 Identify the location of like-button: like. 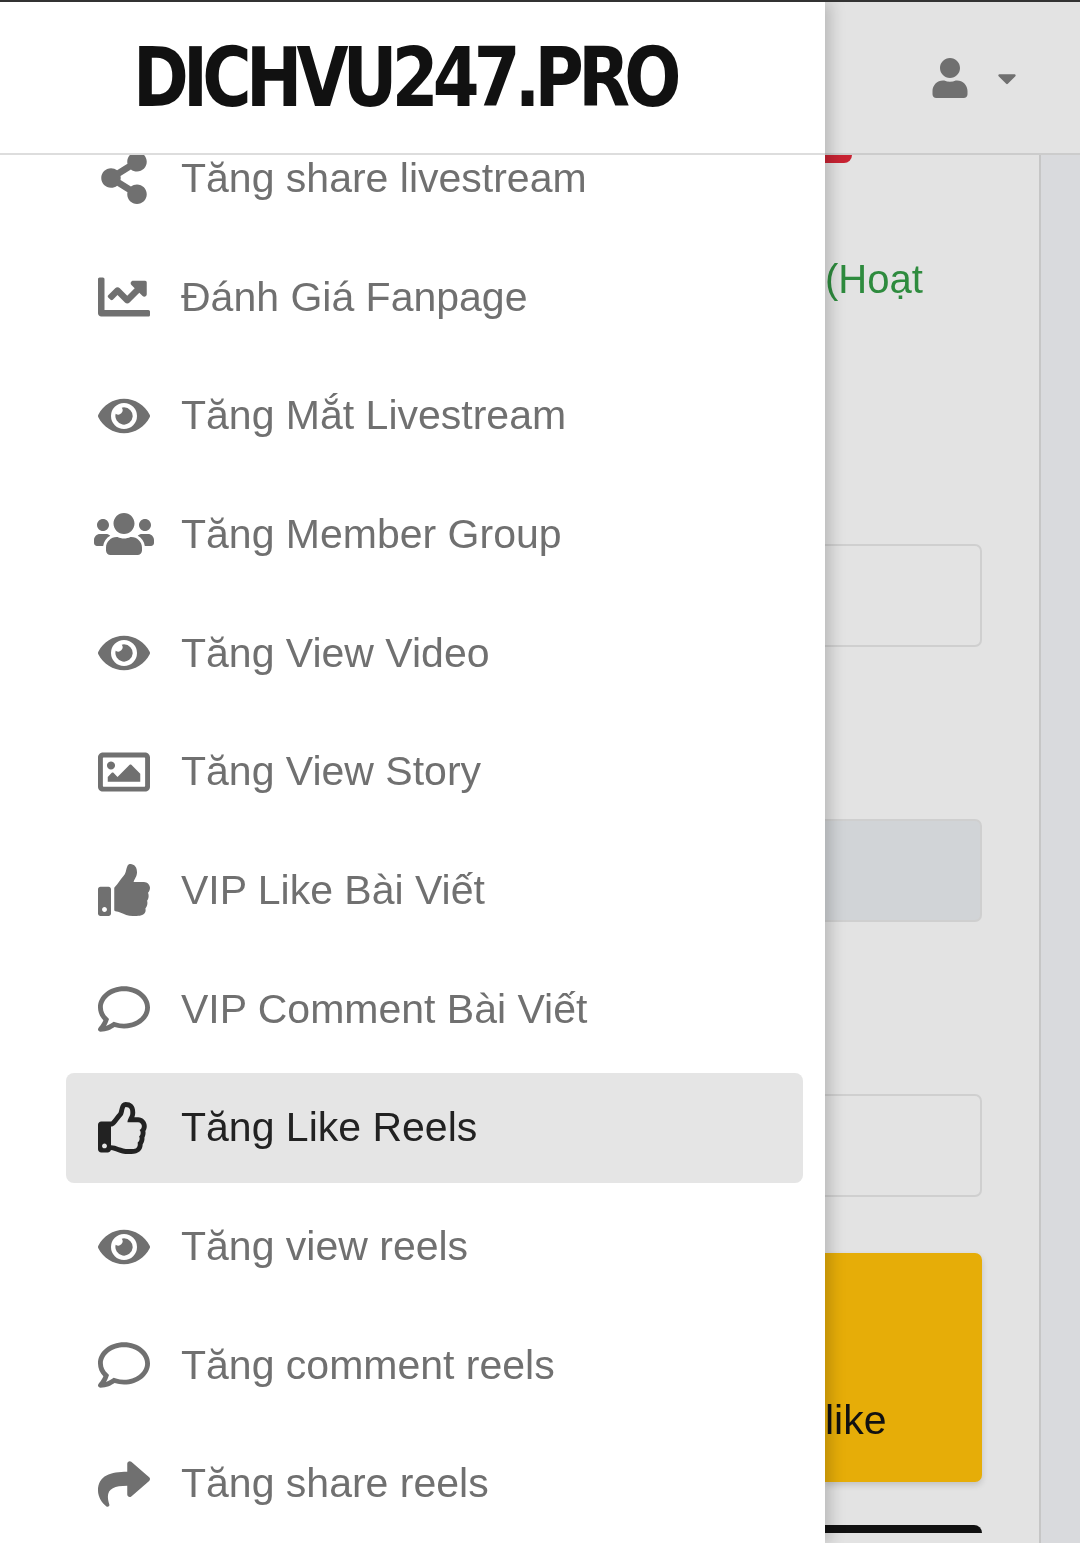
(903, 1367).